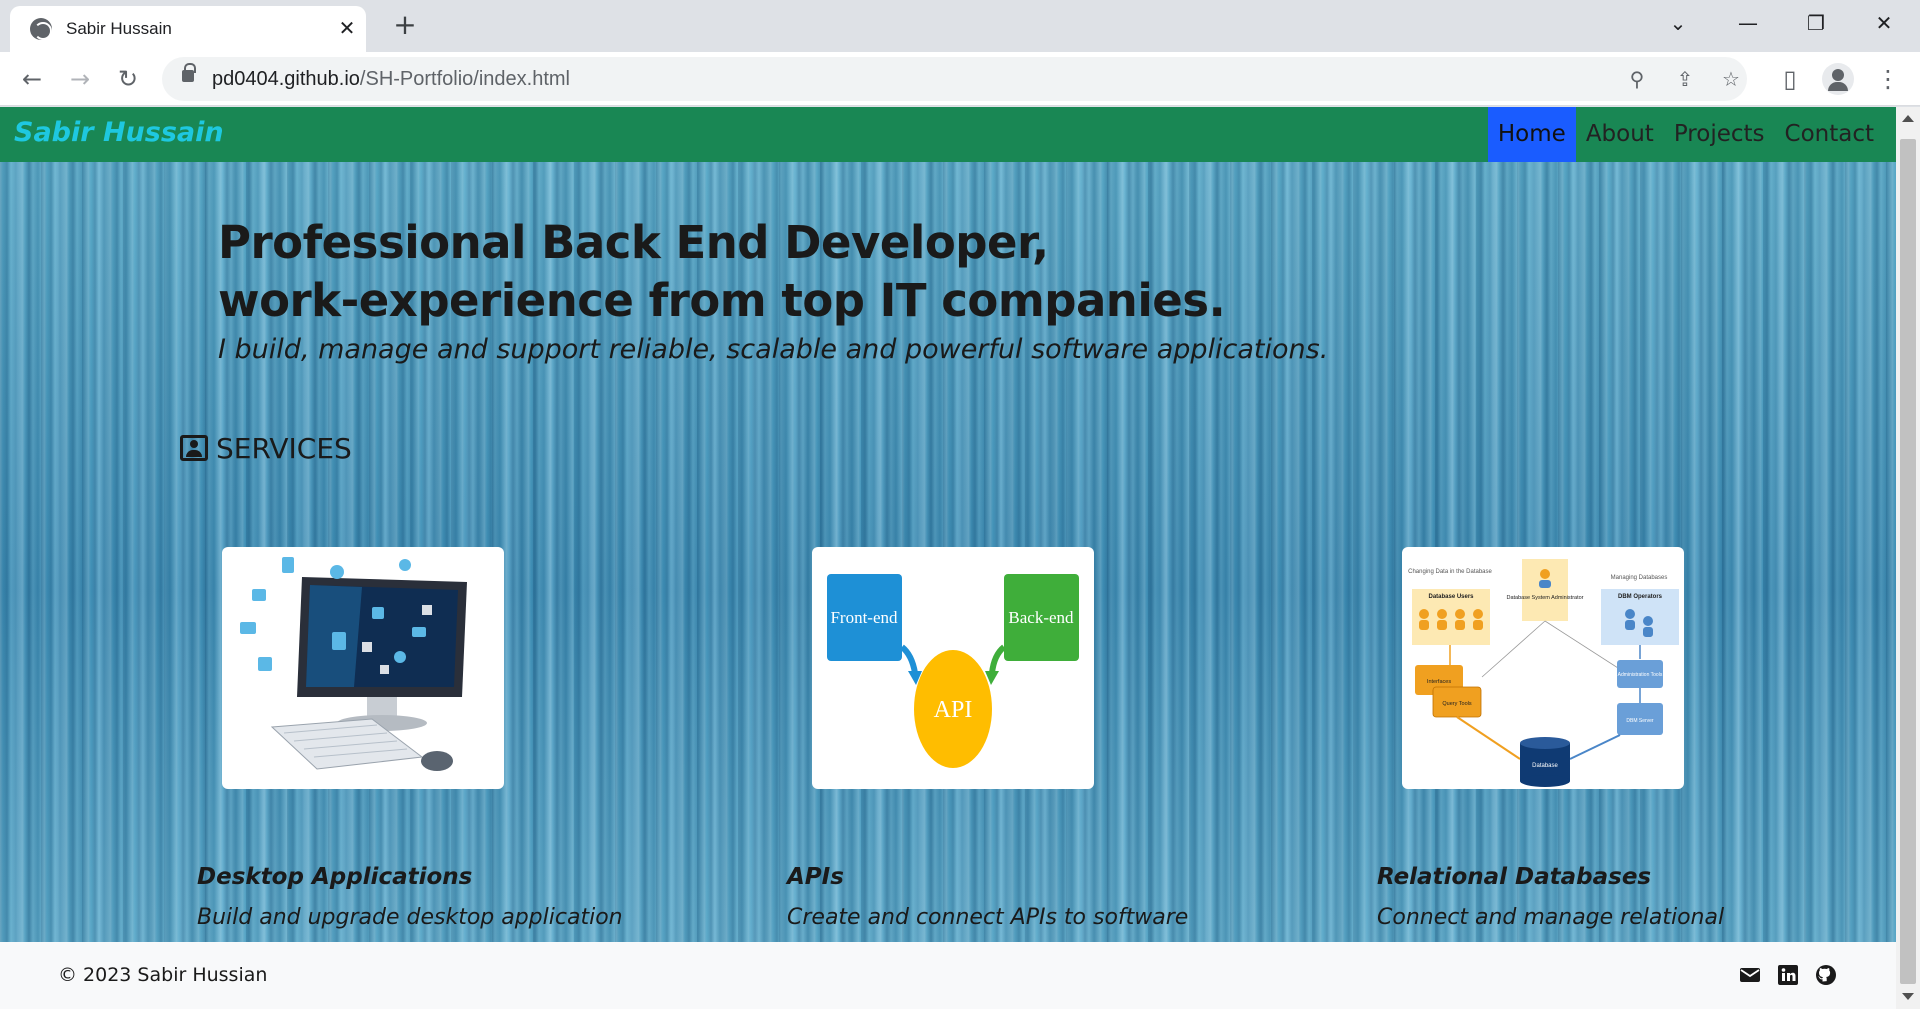  Describe the element at coordinates (1620, 134) in the screenshot. I see `nav-link-about: About` at that location.